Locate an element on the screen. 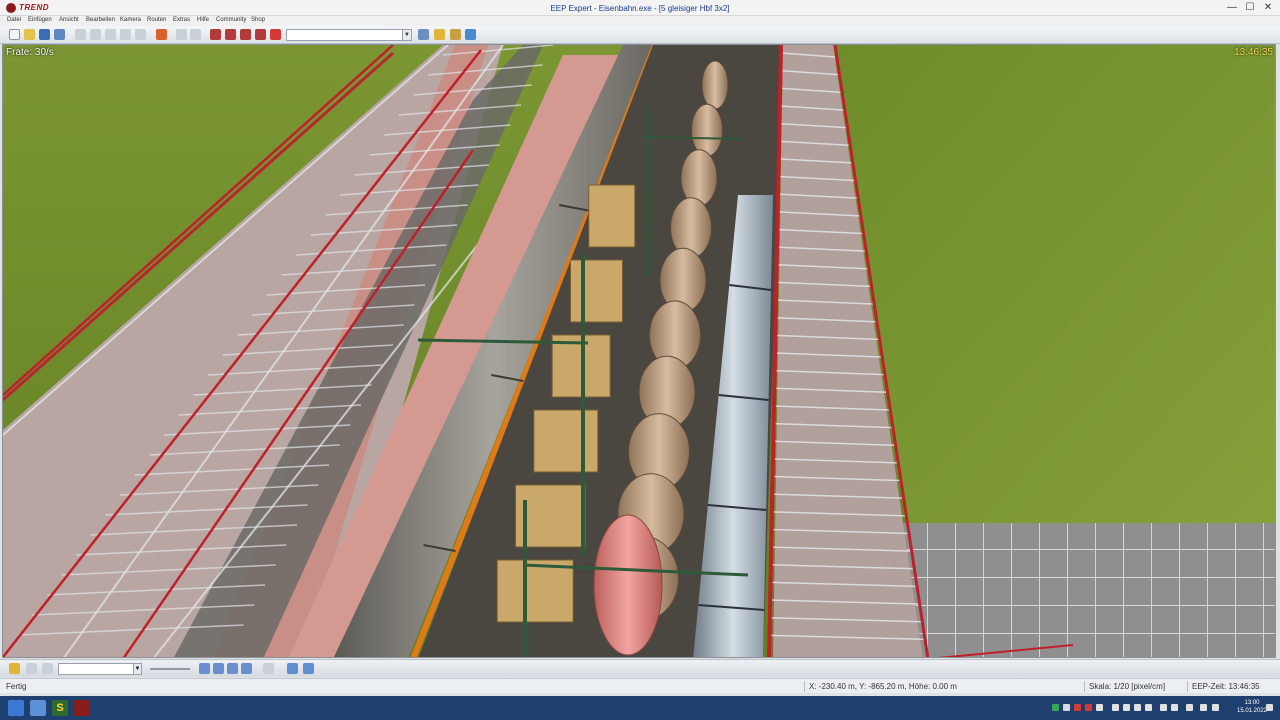 This screenshot has width=1280, height=720. layout-icon is located at coordinates (161, 34).